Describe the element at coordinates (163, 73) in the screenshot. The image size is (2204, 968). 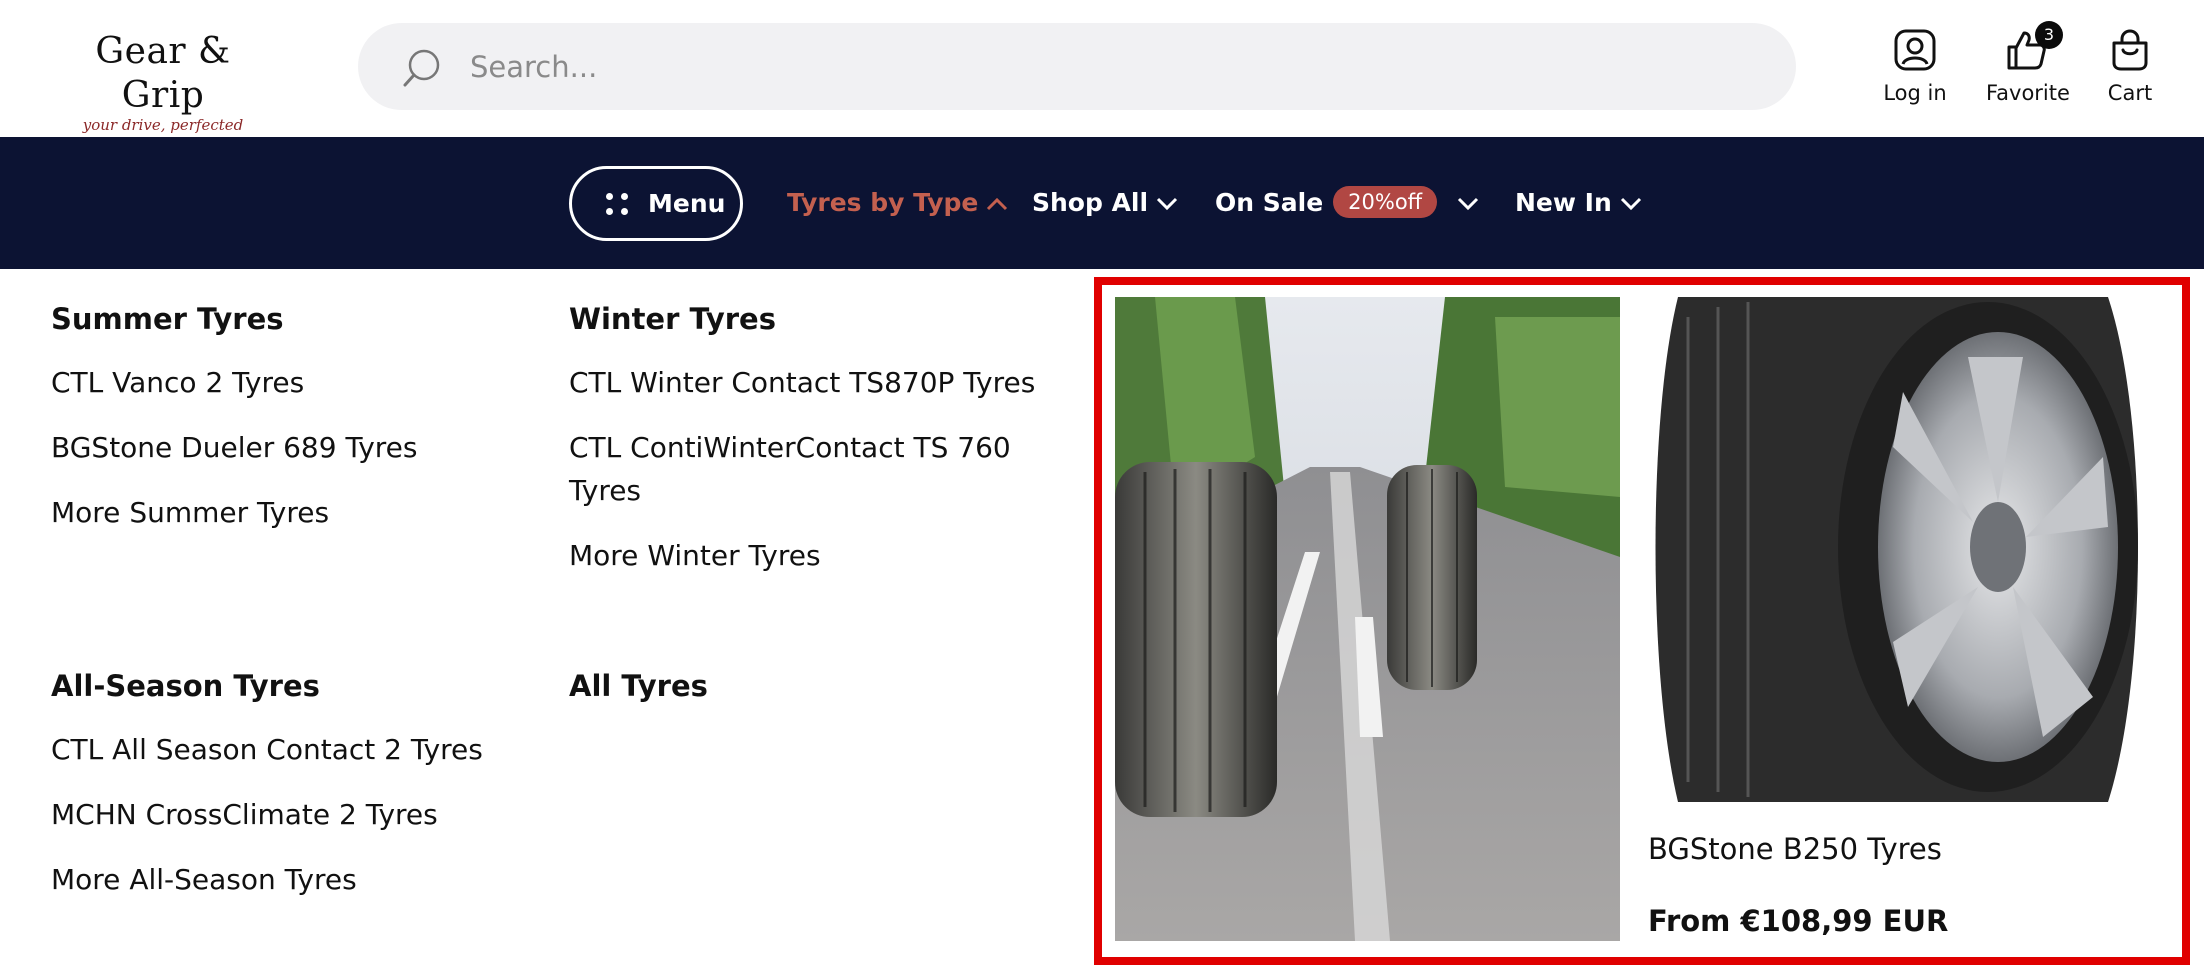
I see `logo-name: Gear & Grip` at that location.